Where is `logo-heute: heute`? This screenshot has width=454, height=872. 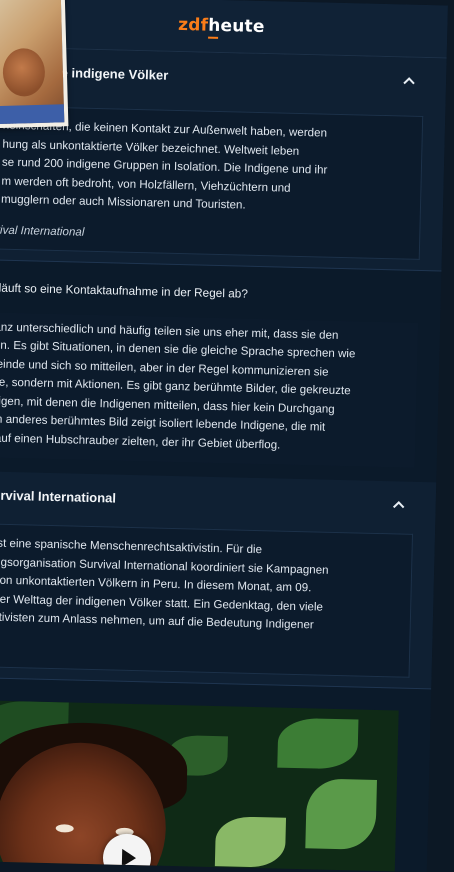 logo-heute: heute is located at coordinates (236, 26).